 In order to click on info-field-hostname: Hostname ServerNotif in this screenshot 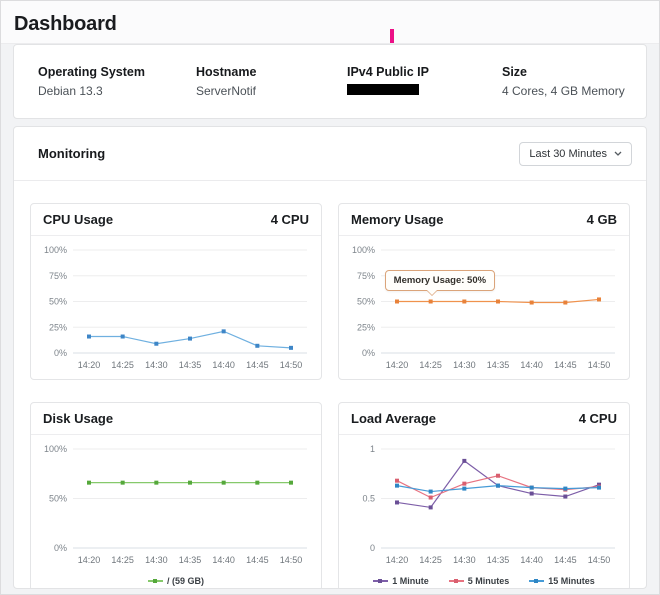, I will do `click(271, 91)`.